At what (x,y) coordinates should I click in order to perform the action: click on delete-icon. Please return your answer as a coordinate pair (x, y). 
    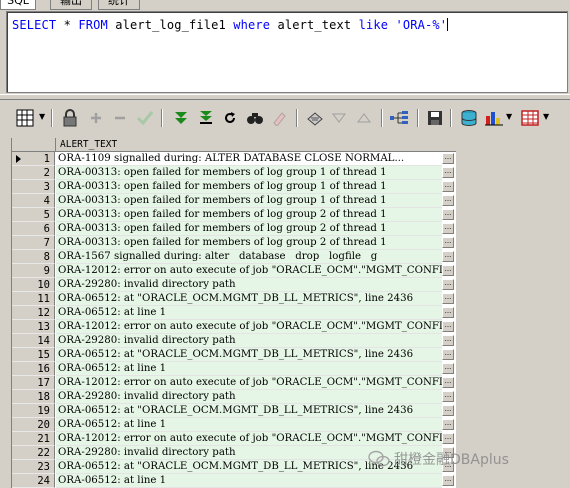
    Looking at the image, I should click on (120, 118).